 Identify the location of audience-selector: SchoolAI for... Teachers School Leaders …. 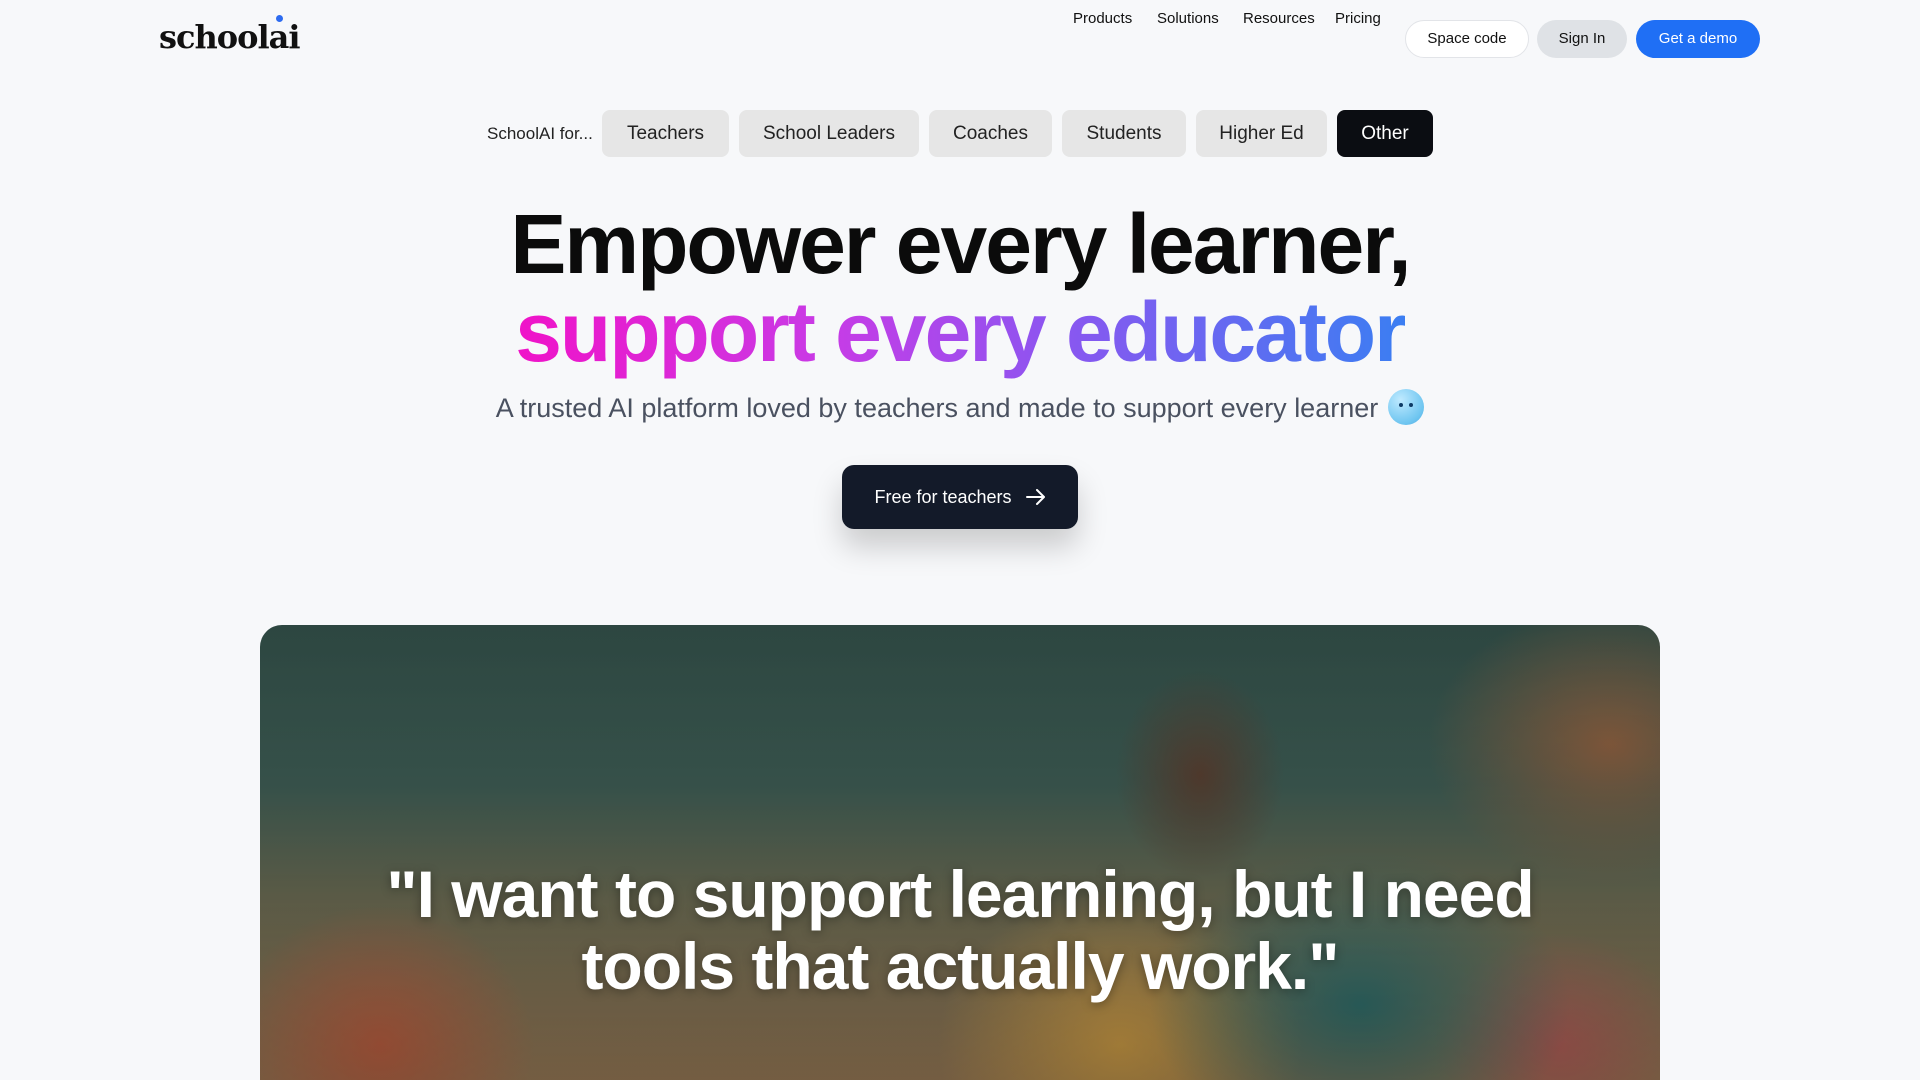
(960, 133).